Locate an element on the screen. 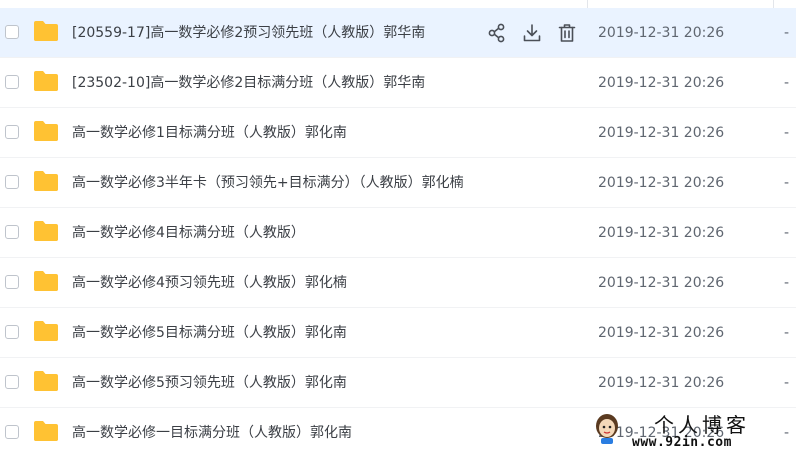 The width and height of the screenshot is (796, 457). file-row: 高一数学必修4预习领先班（人教版）郭化楠 2019-12-31 20:26 - is located at coordinates (398, 283).